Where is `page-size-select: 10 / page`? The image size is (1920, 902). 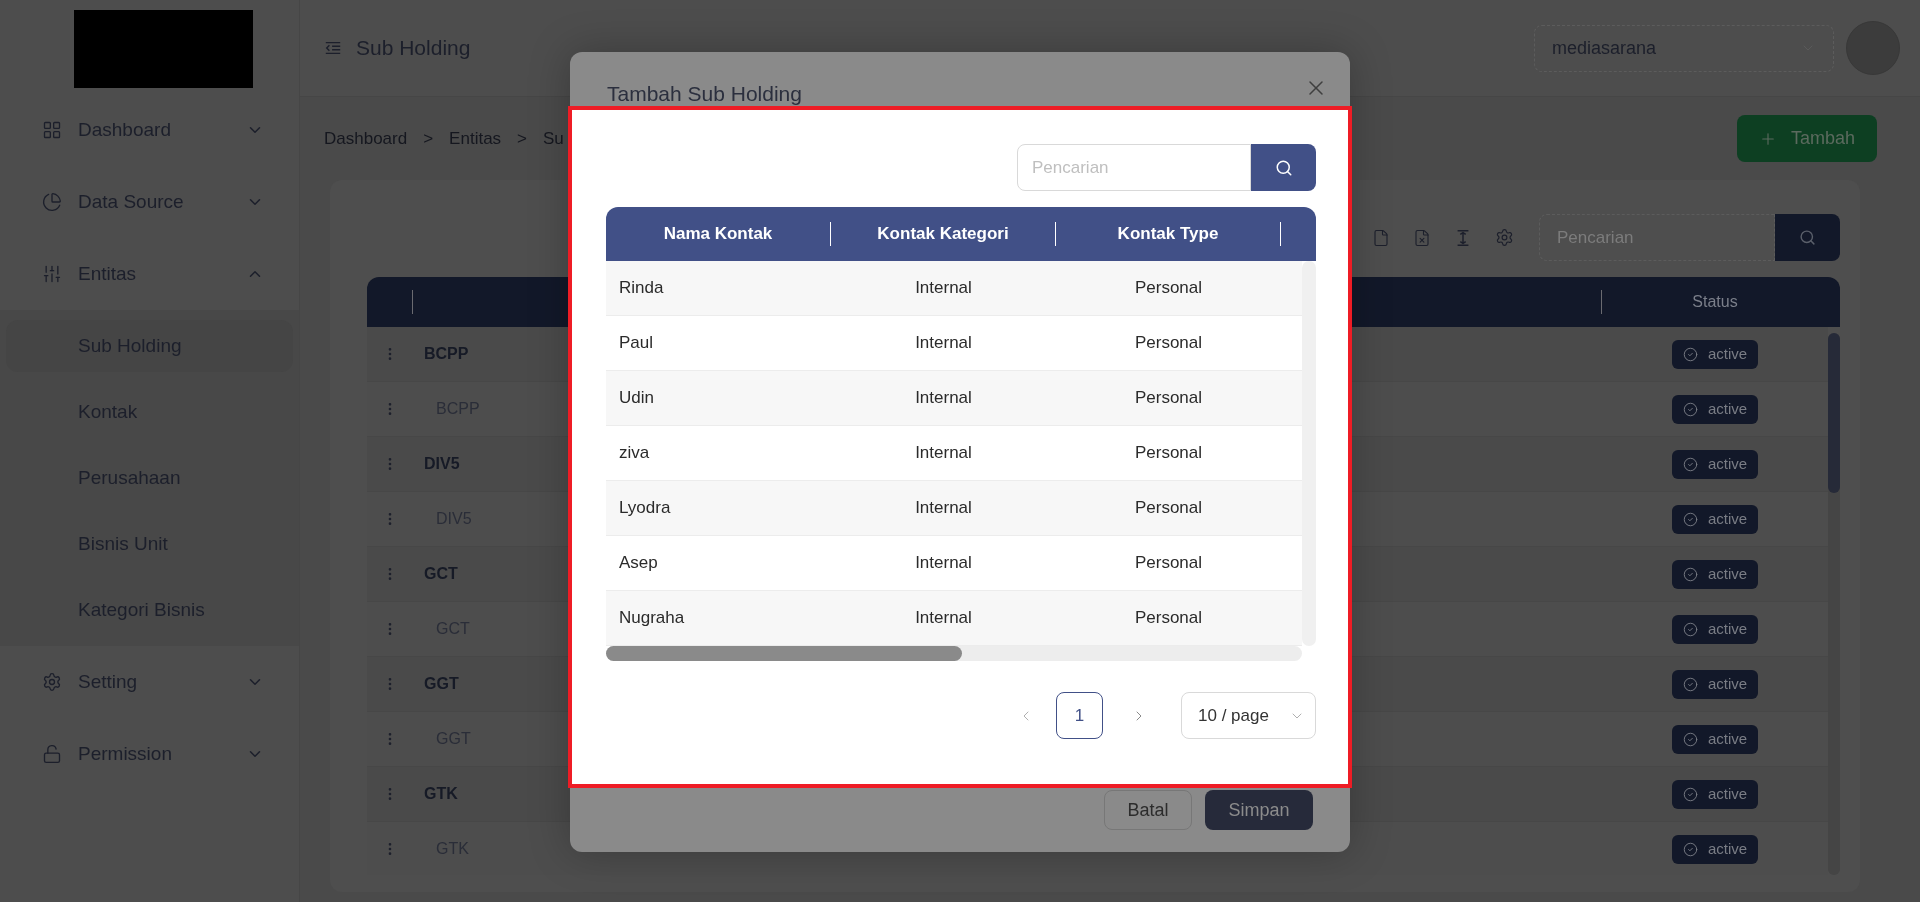 page-size-select: 10 / page is located at coordinates (1248, 715).